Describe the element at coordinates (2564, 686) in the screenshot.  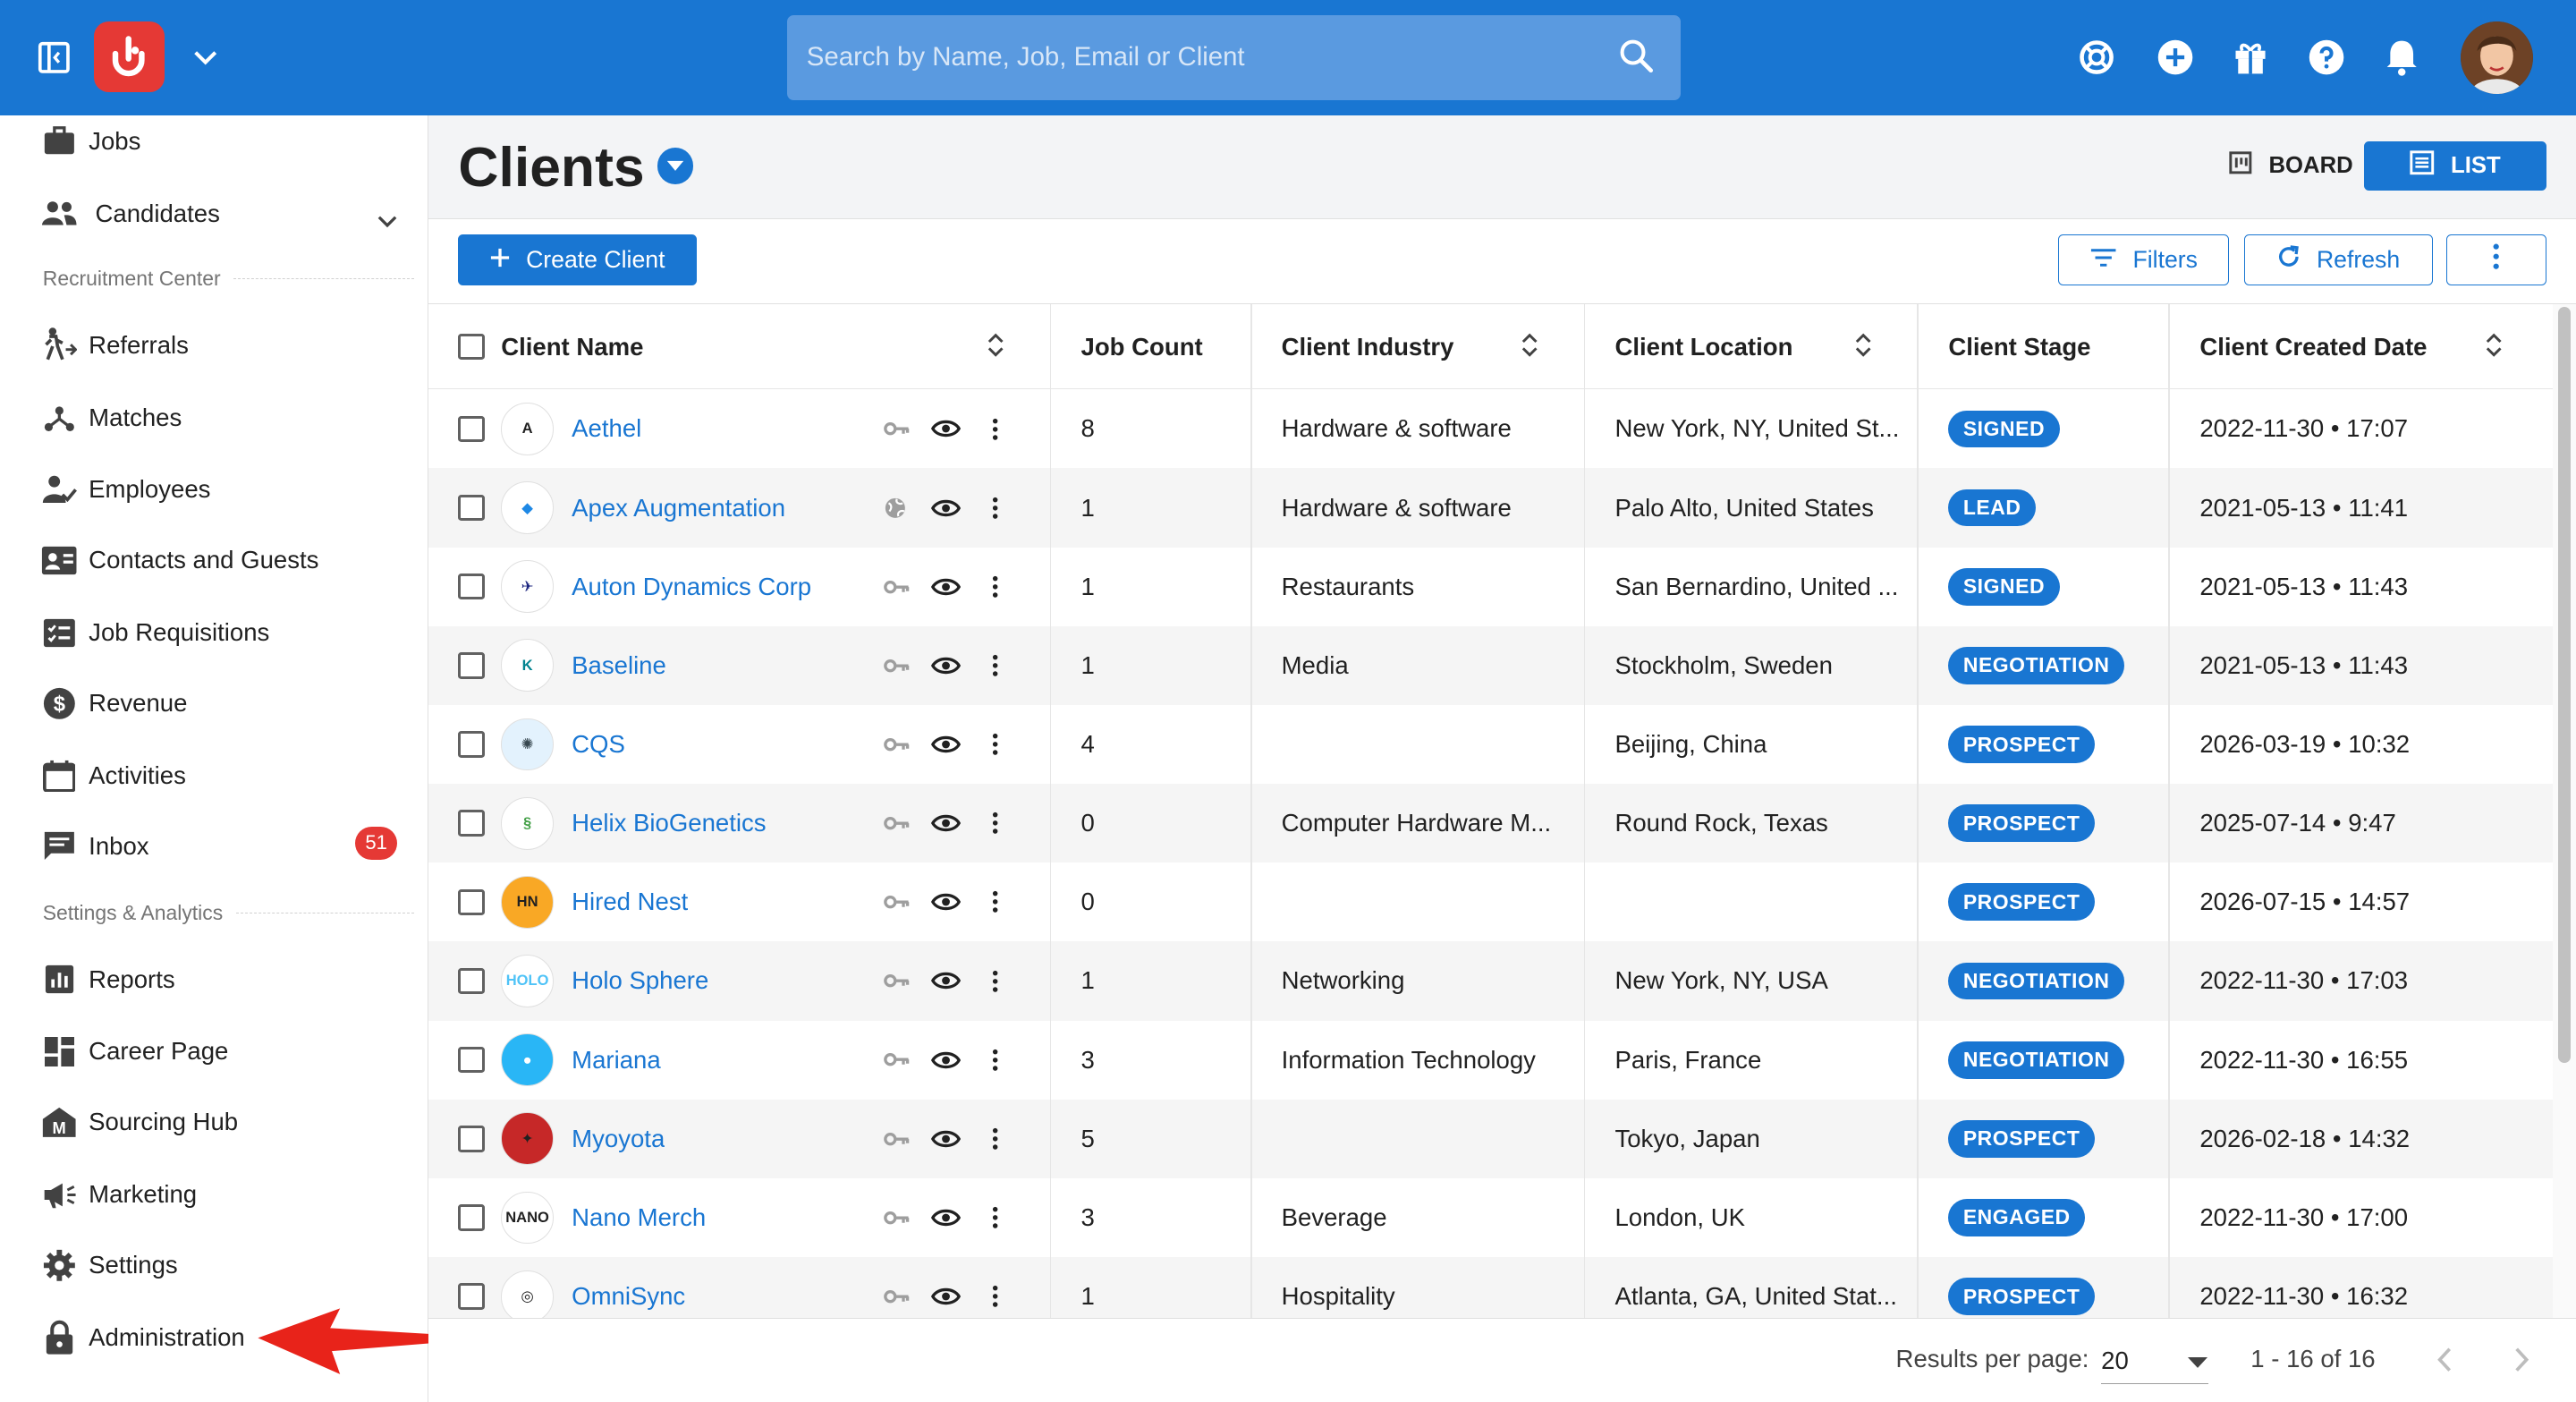
I see `scrollbar-thumb` at that location.